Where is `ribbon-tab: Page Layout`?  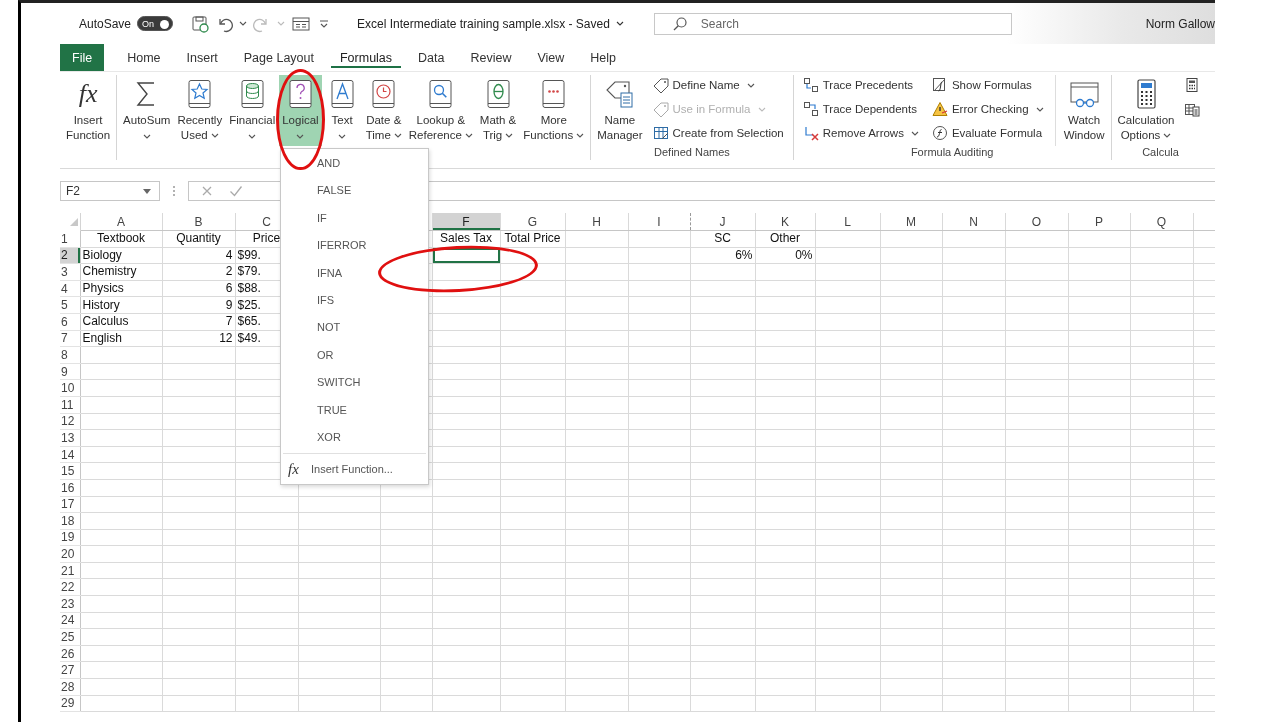 ribbon-tab: Page Layout is located at coordinates (278, 57).